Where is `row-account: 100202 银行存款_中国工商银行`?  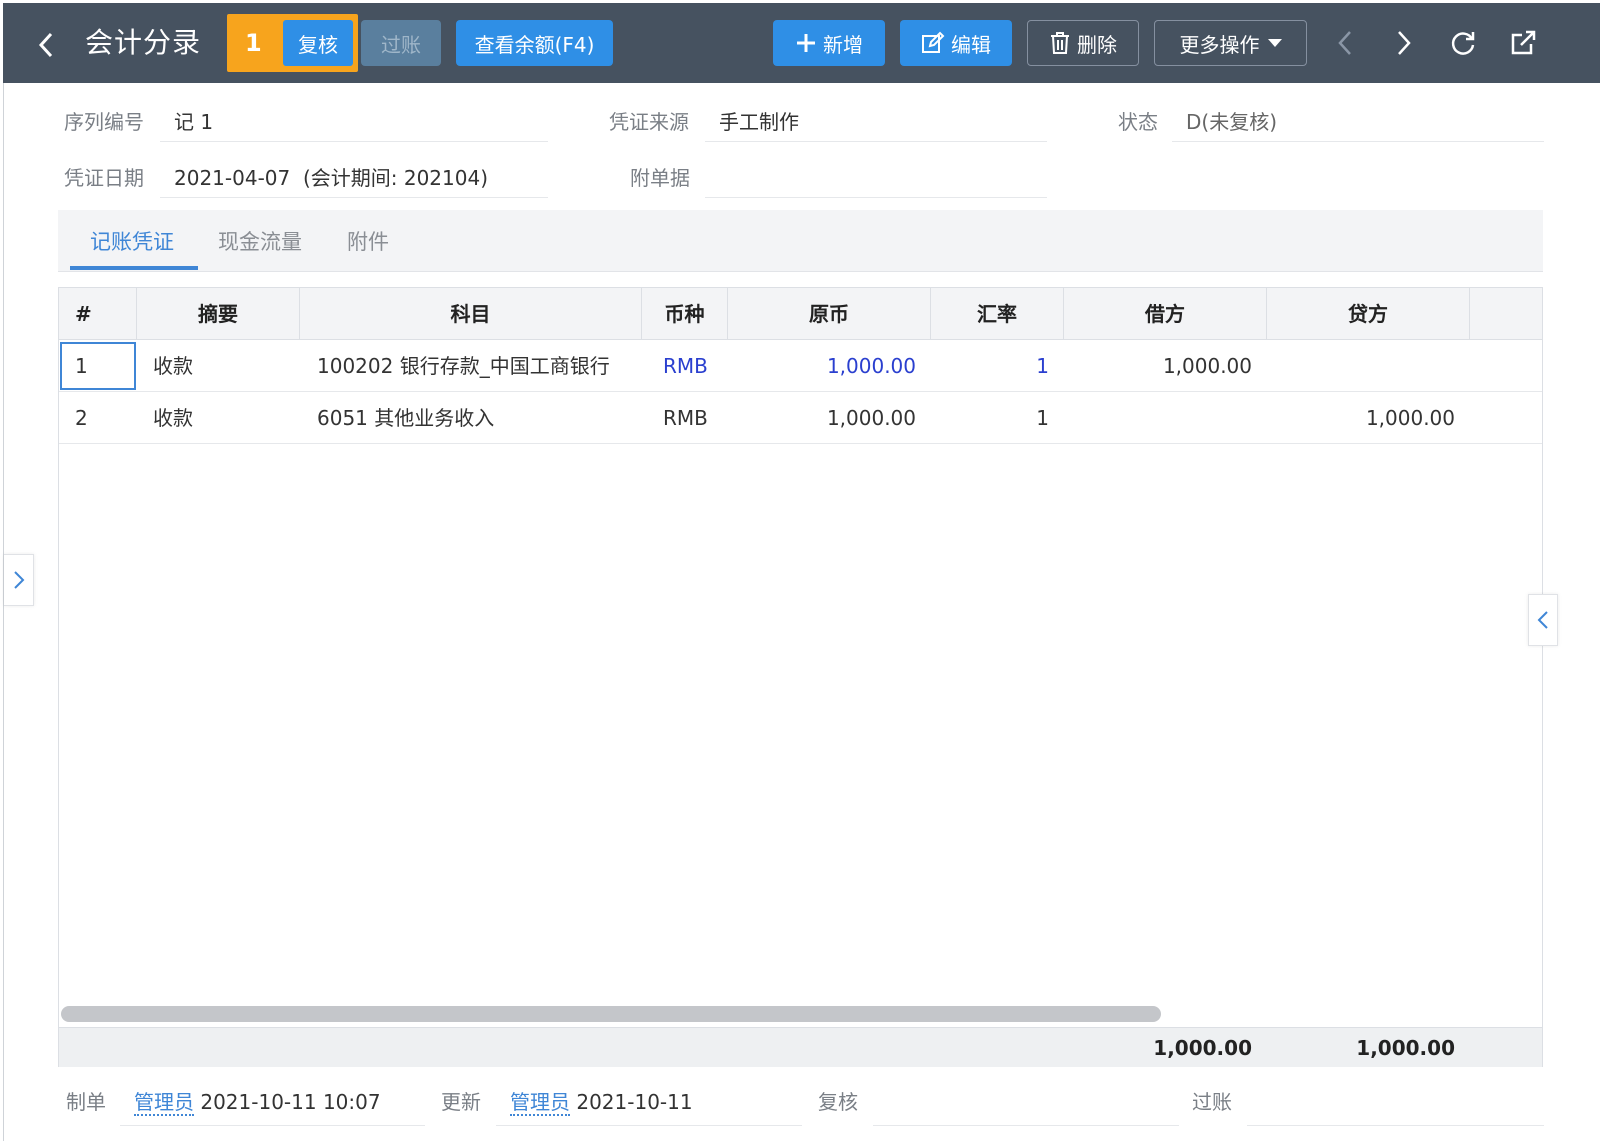
row-account: 100202 银行存款_中国工商银行 is located at coordinates (463, 366).